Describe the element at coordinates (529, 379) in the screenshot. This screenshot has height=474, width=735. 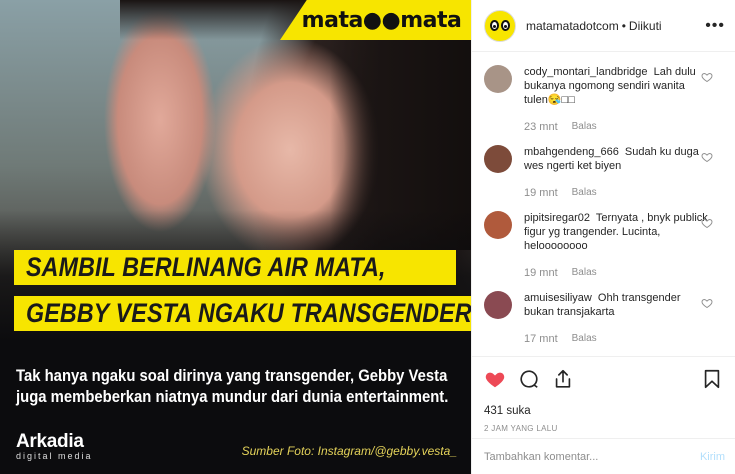
I see `comment-bubble-icon` at that location.